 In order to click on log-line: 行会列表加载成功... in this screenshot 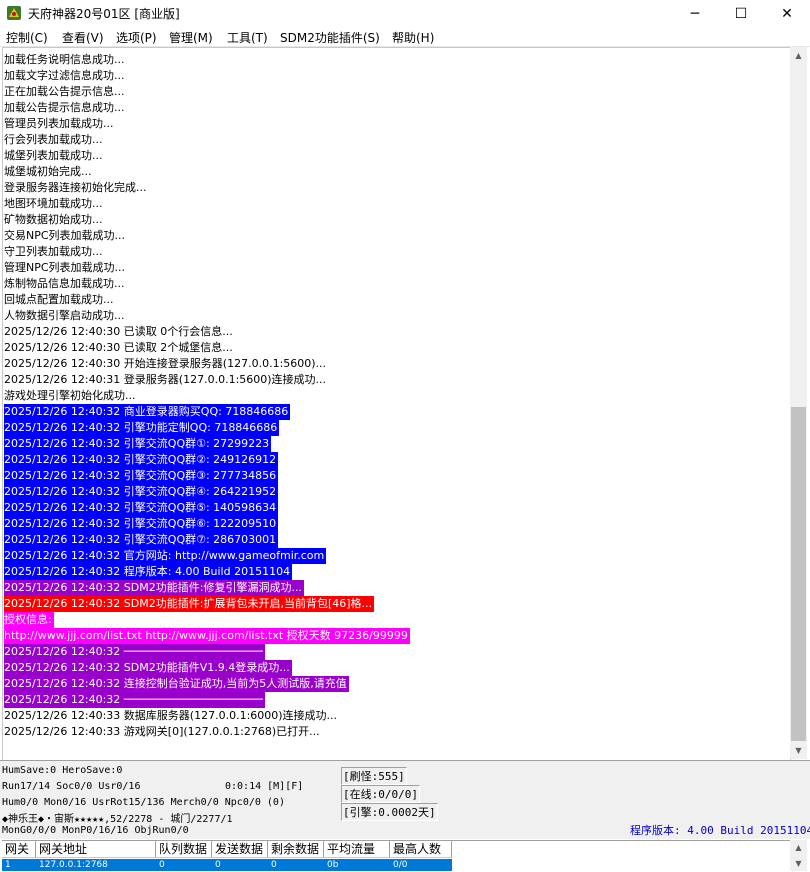, I will do `click(53, 139)`.